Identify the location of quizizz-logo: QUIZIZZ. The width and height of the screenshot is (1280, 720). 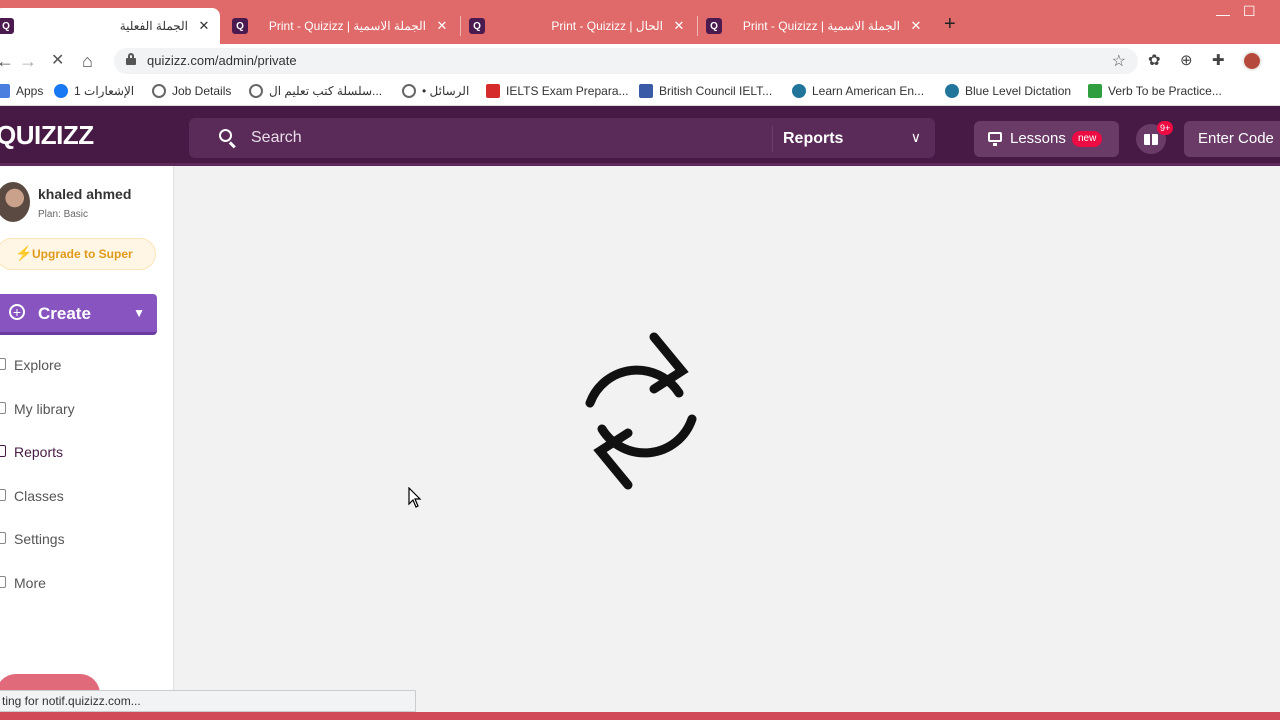
(47, 135).